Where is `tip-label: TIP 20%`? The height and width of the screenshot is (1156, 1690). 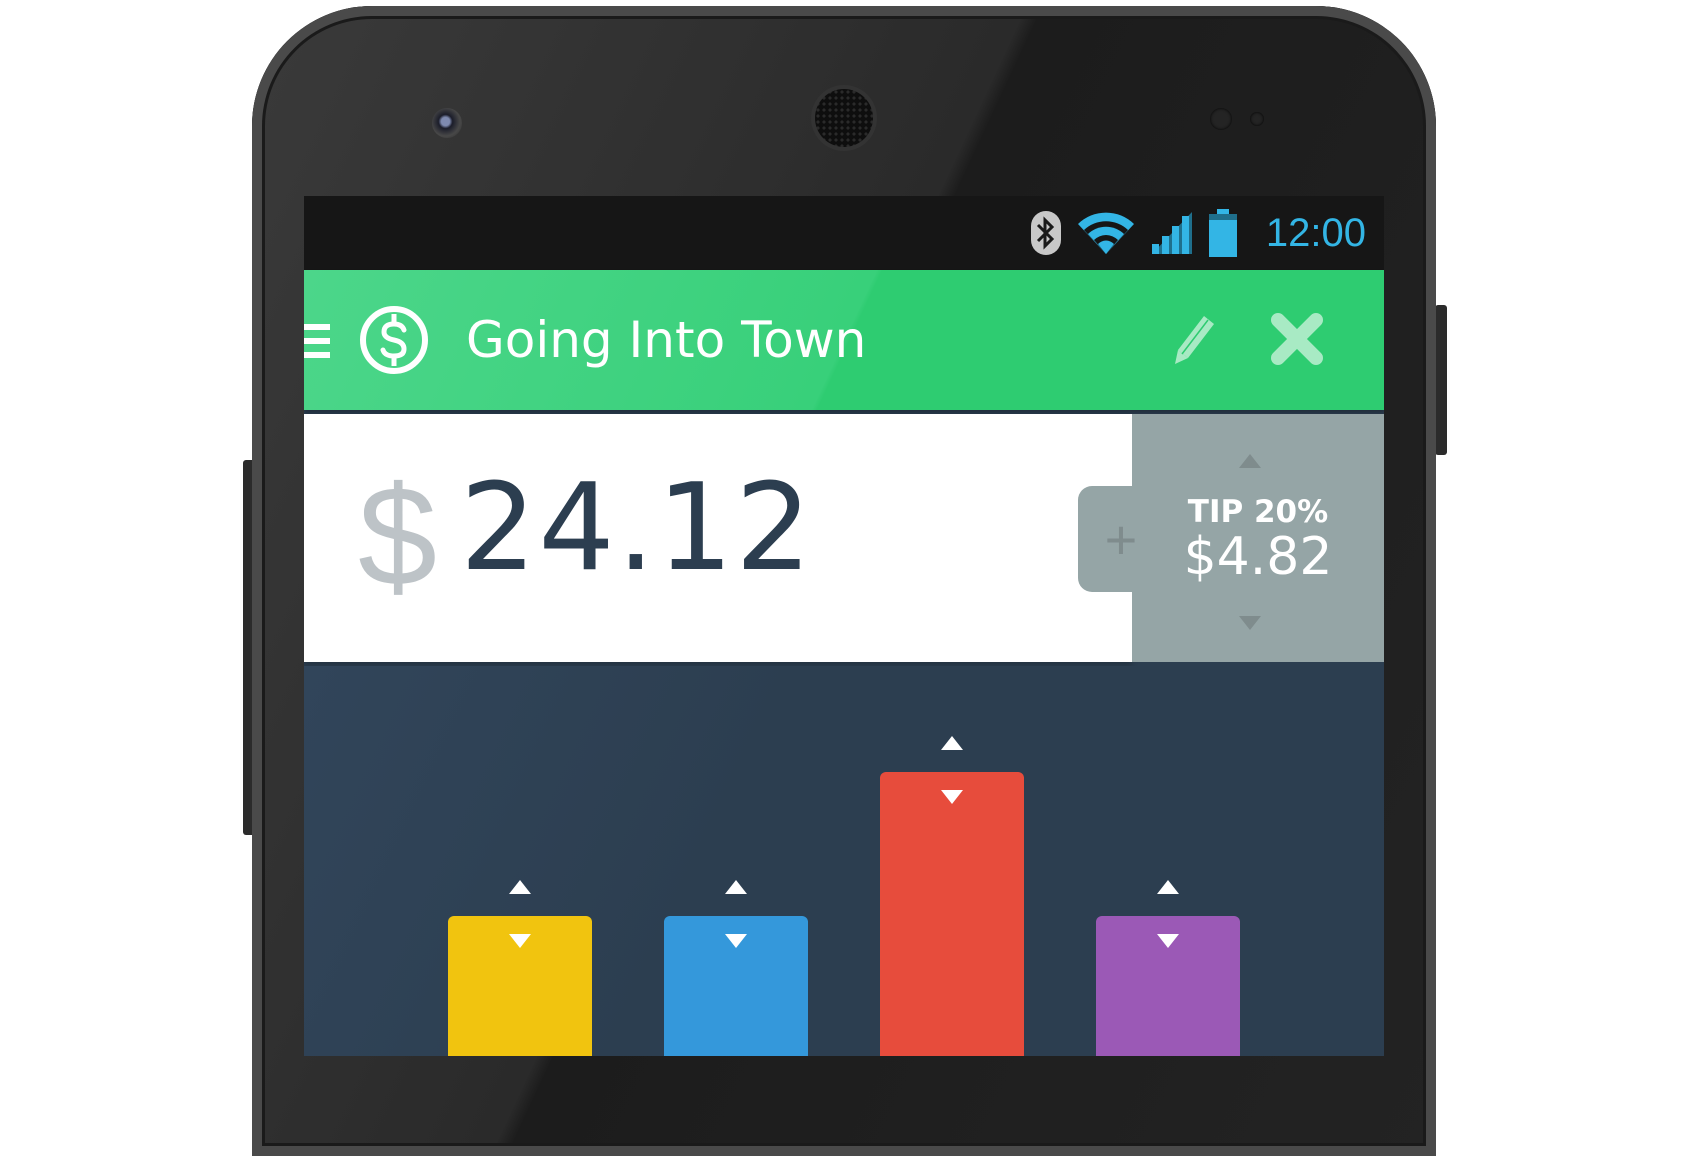 tip-label: TIP 20% is located at coordinates (1258, 512).